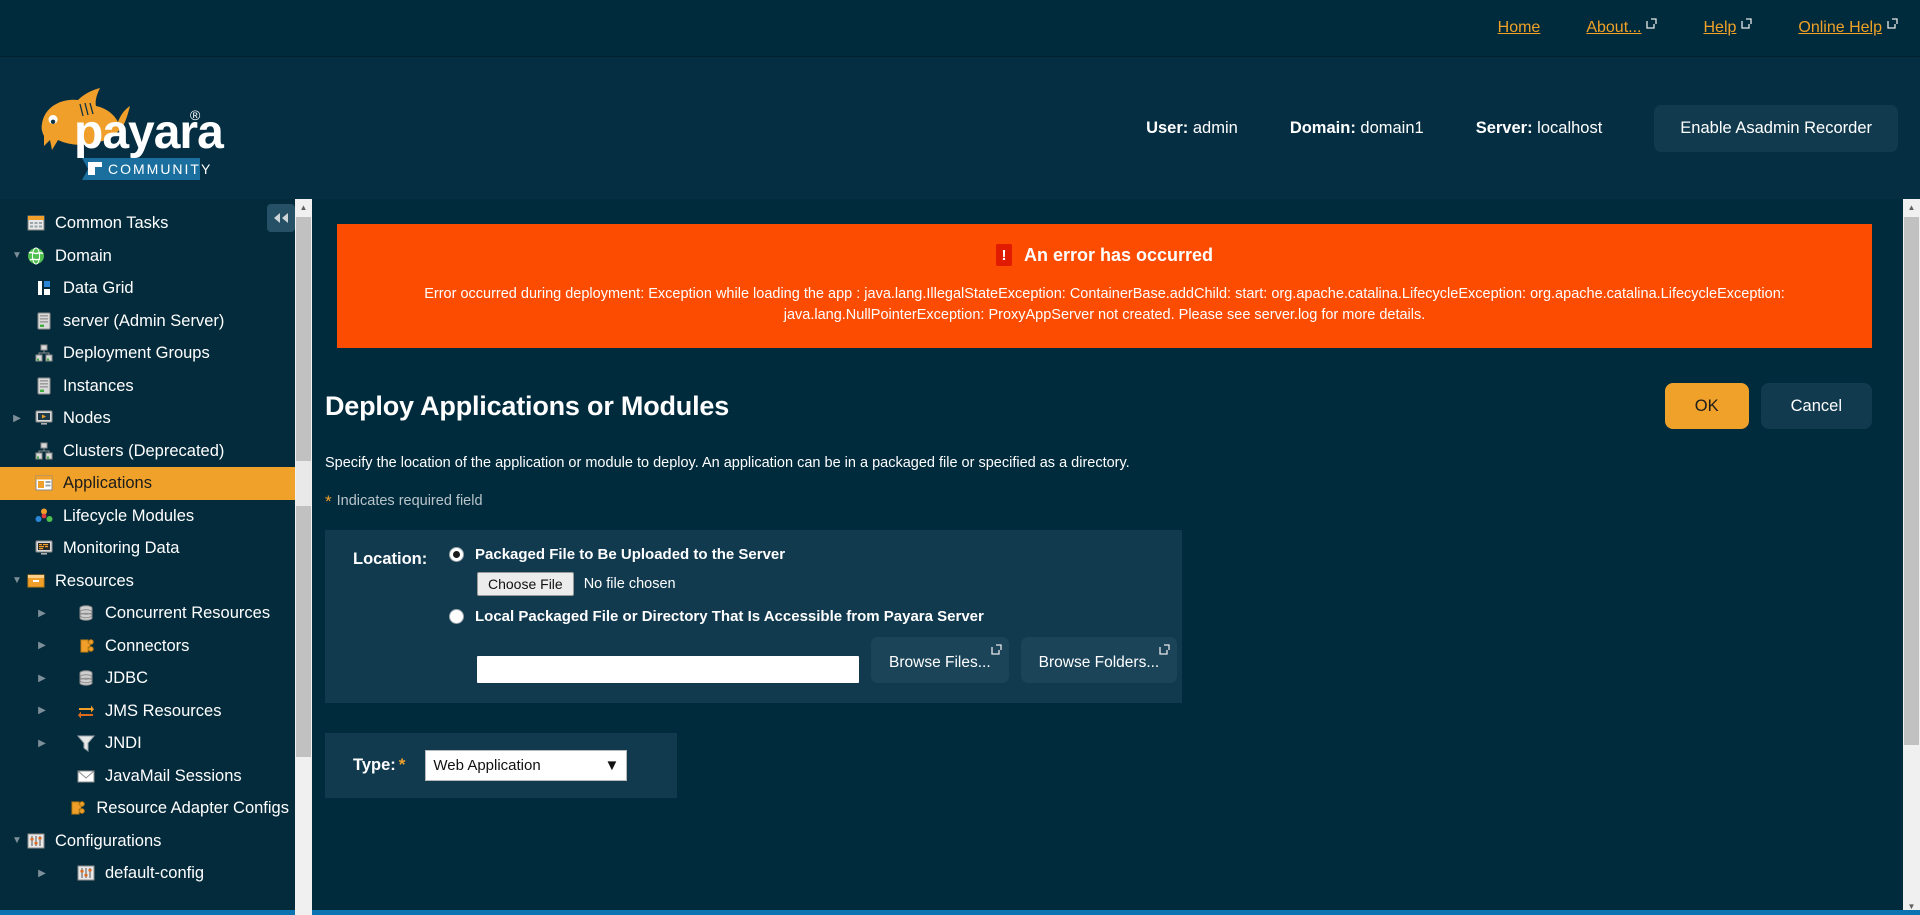 This screenshot has width=1920, height=915. I want to click on sidebar-item-label: JMS Resources, so click(163, 710).